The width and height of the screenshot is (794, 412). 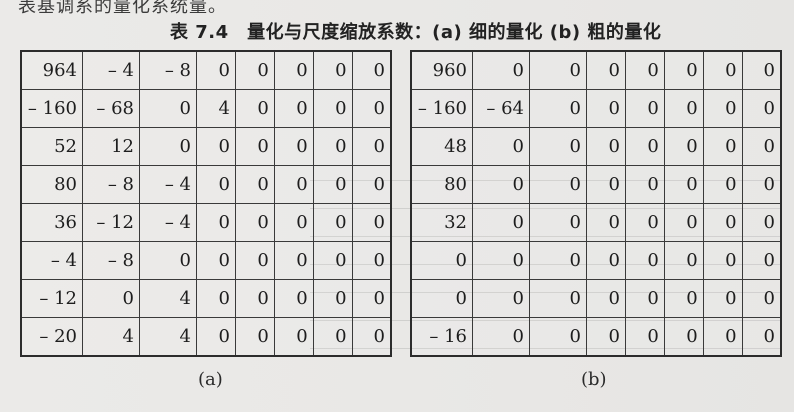 I want to click on table-row: 960 0 0 0 0 0 0 0, so click(x=596, y=70).